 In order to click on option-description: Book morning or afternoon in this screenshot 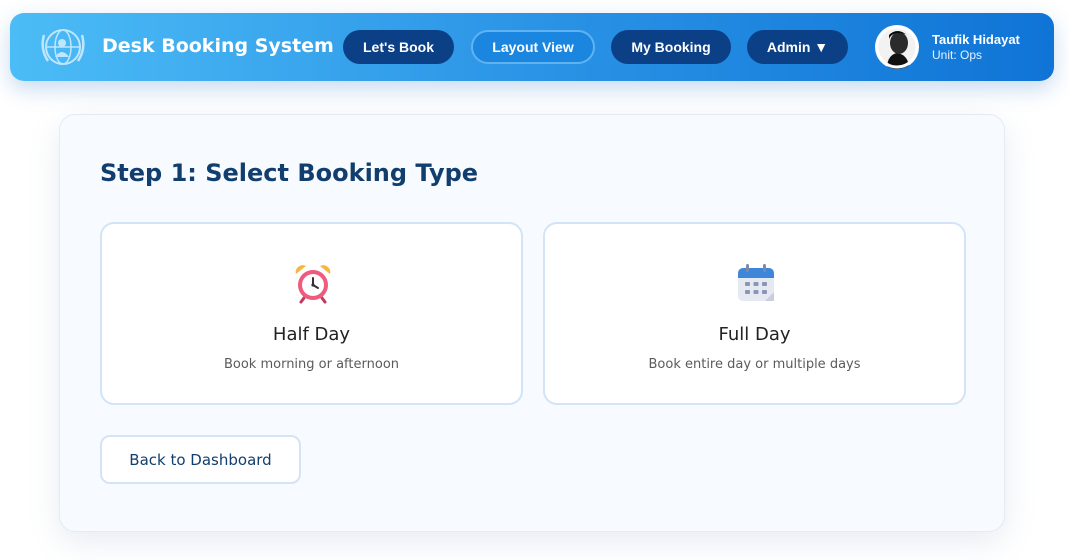, I will do `click(311, 364)`.